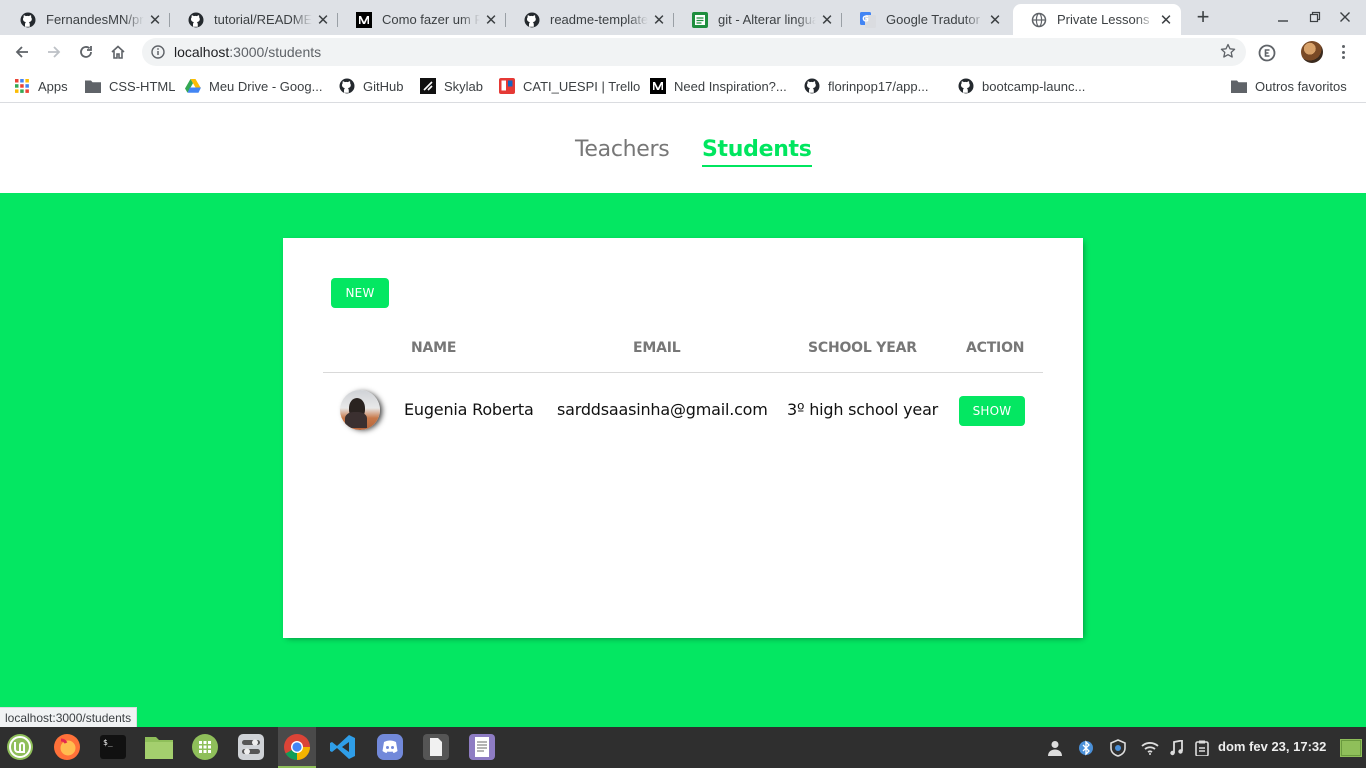  What do you see at coordinates (118, 52) in the screenshot?
I see `home-icon` at bounding box center [118, 52].